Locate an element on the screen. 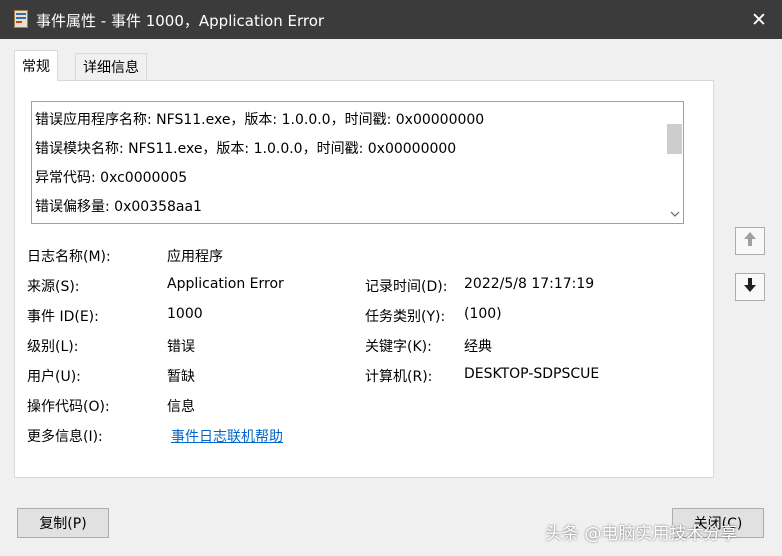 The image size is (782, 556). event-log-help-link: 事件日志联机帮助 is located at coordinates (227, 436).